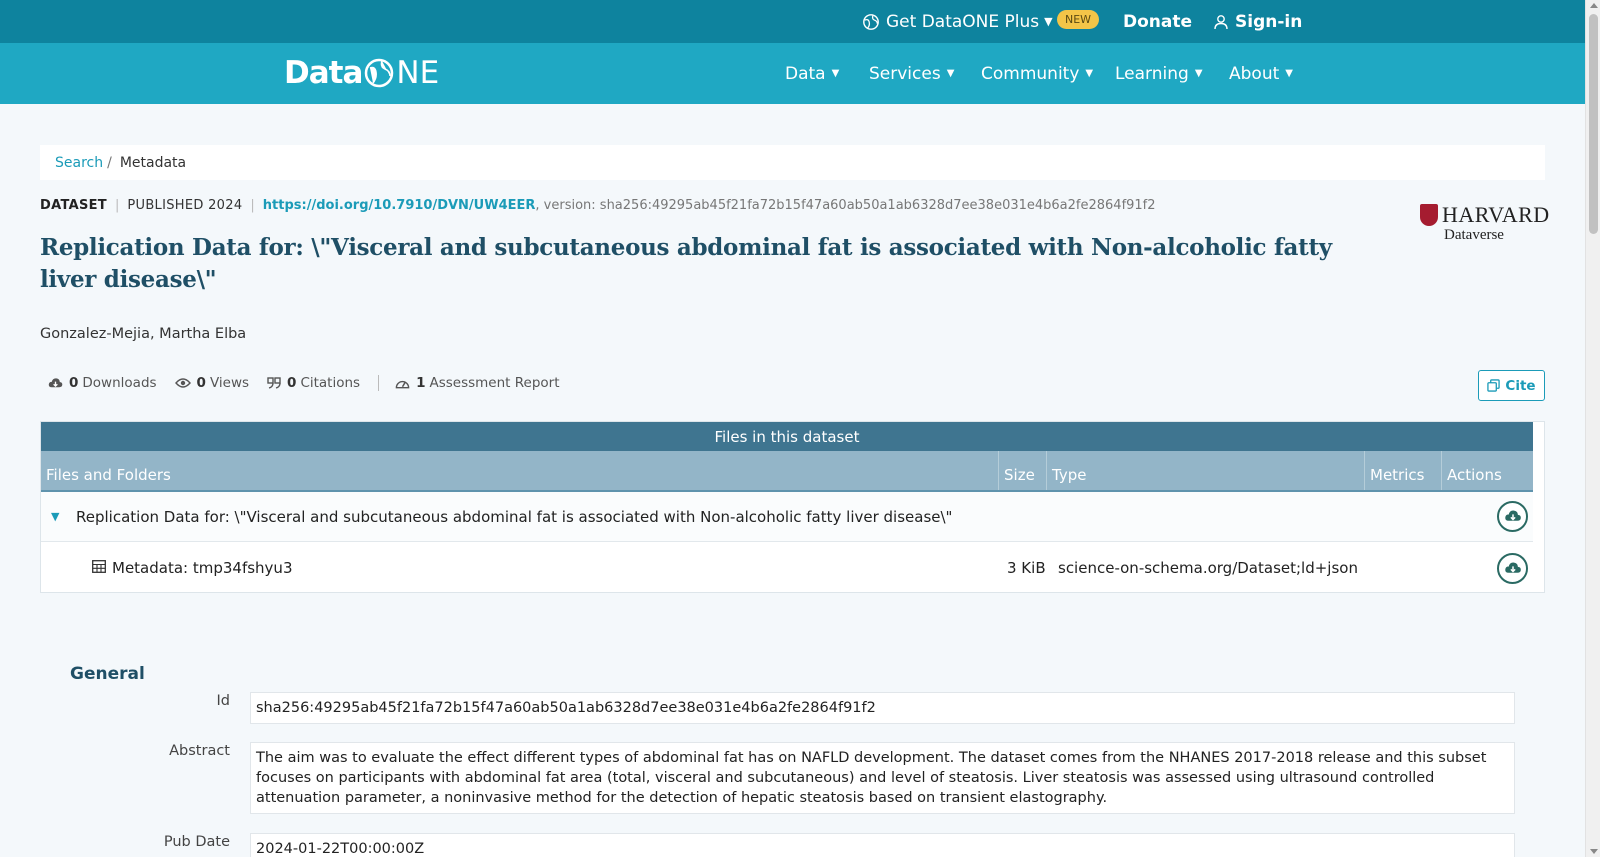 The image size is (1600, 857). What do you see at coordinates (1403, 470) in the screenshot?
I see `column-metrics: Metrics` at bounding box center [1403, 470].